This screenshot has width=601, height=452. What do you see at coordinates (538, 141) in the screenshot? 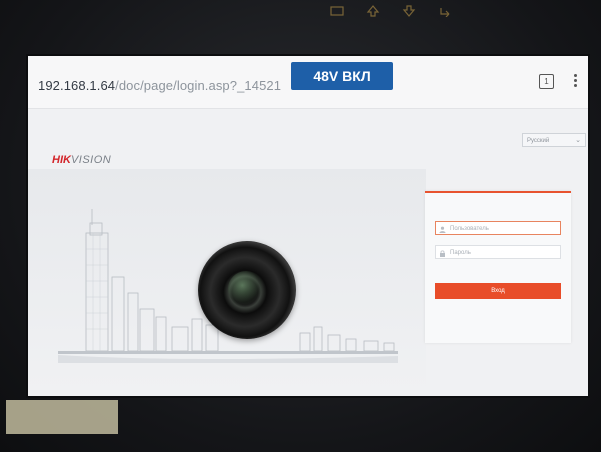
I see `language-label: Русский` at bounding box center [538, 141].